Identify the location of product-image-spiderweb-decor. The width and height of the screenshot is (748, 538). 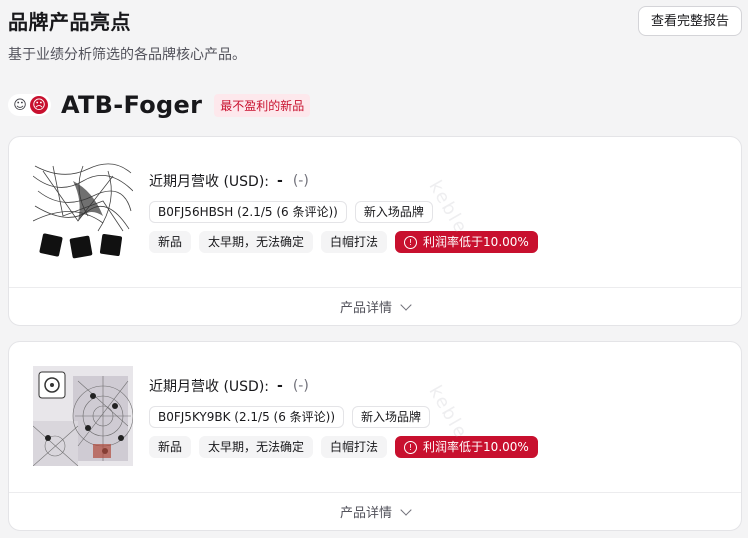
(83, 416).